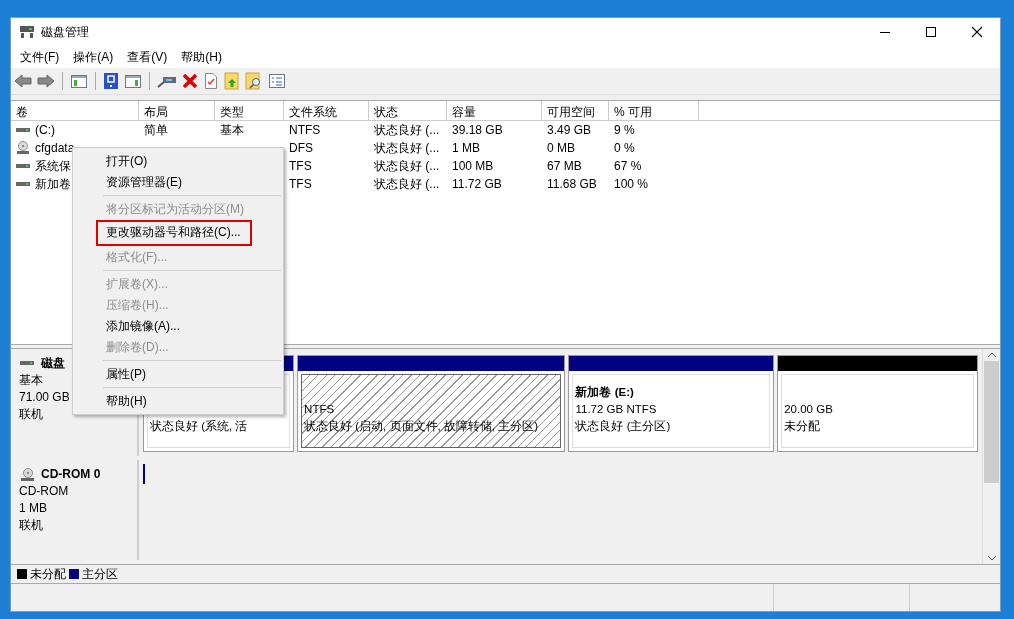  What do you see at coordinates (564, 166) in the screenshot?
I see `table-cell: 67 MB` at bounding box center [564, 166].